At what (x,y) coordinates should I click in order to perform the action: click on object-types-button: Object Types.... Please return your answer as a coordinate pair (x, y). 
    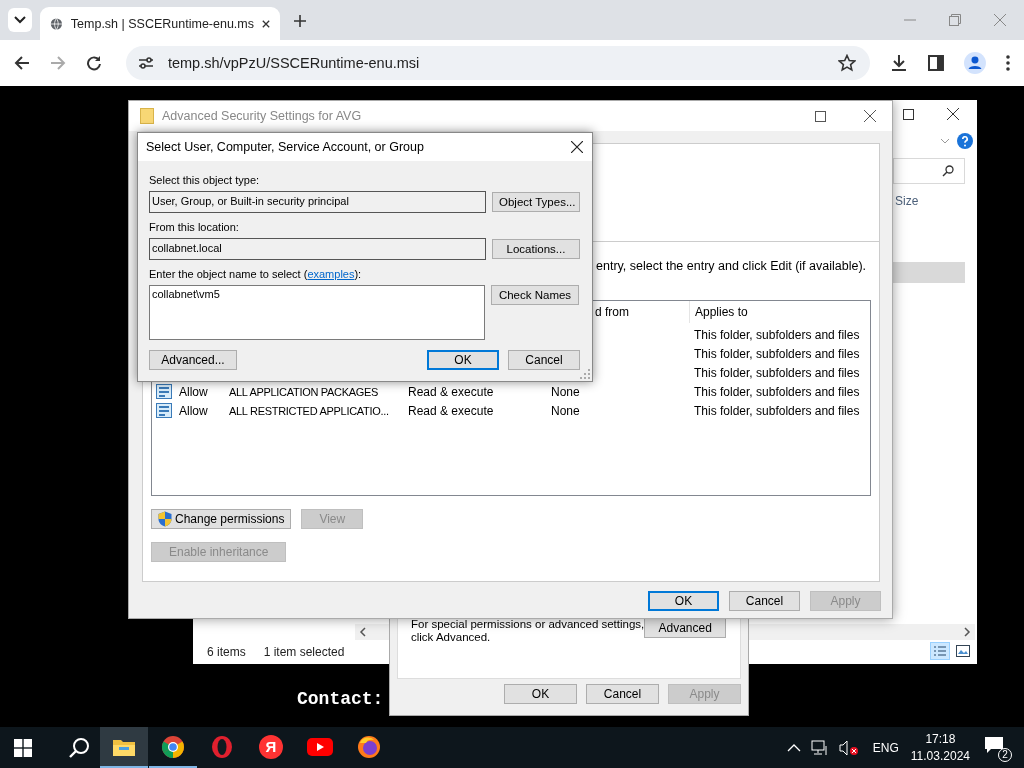
    Looking at the image, I should click on (536, 202).